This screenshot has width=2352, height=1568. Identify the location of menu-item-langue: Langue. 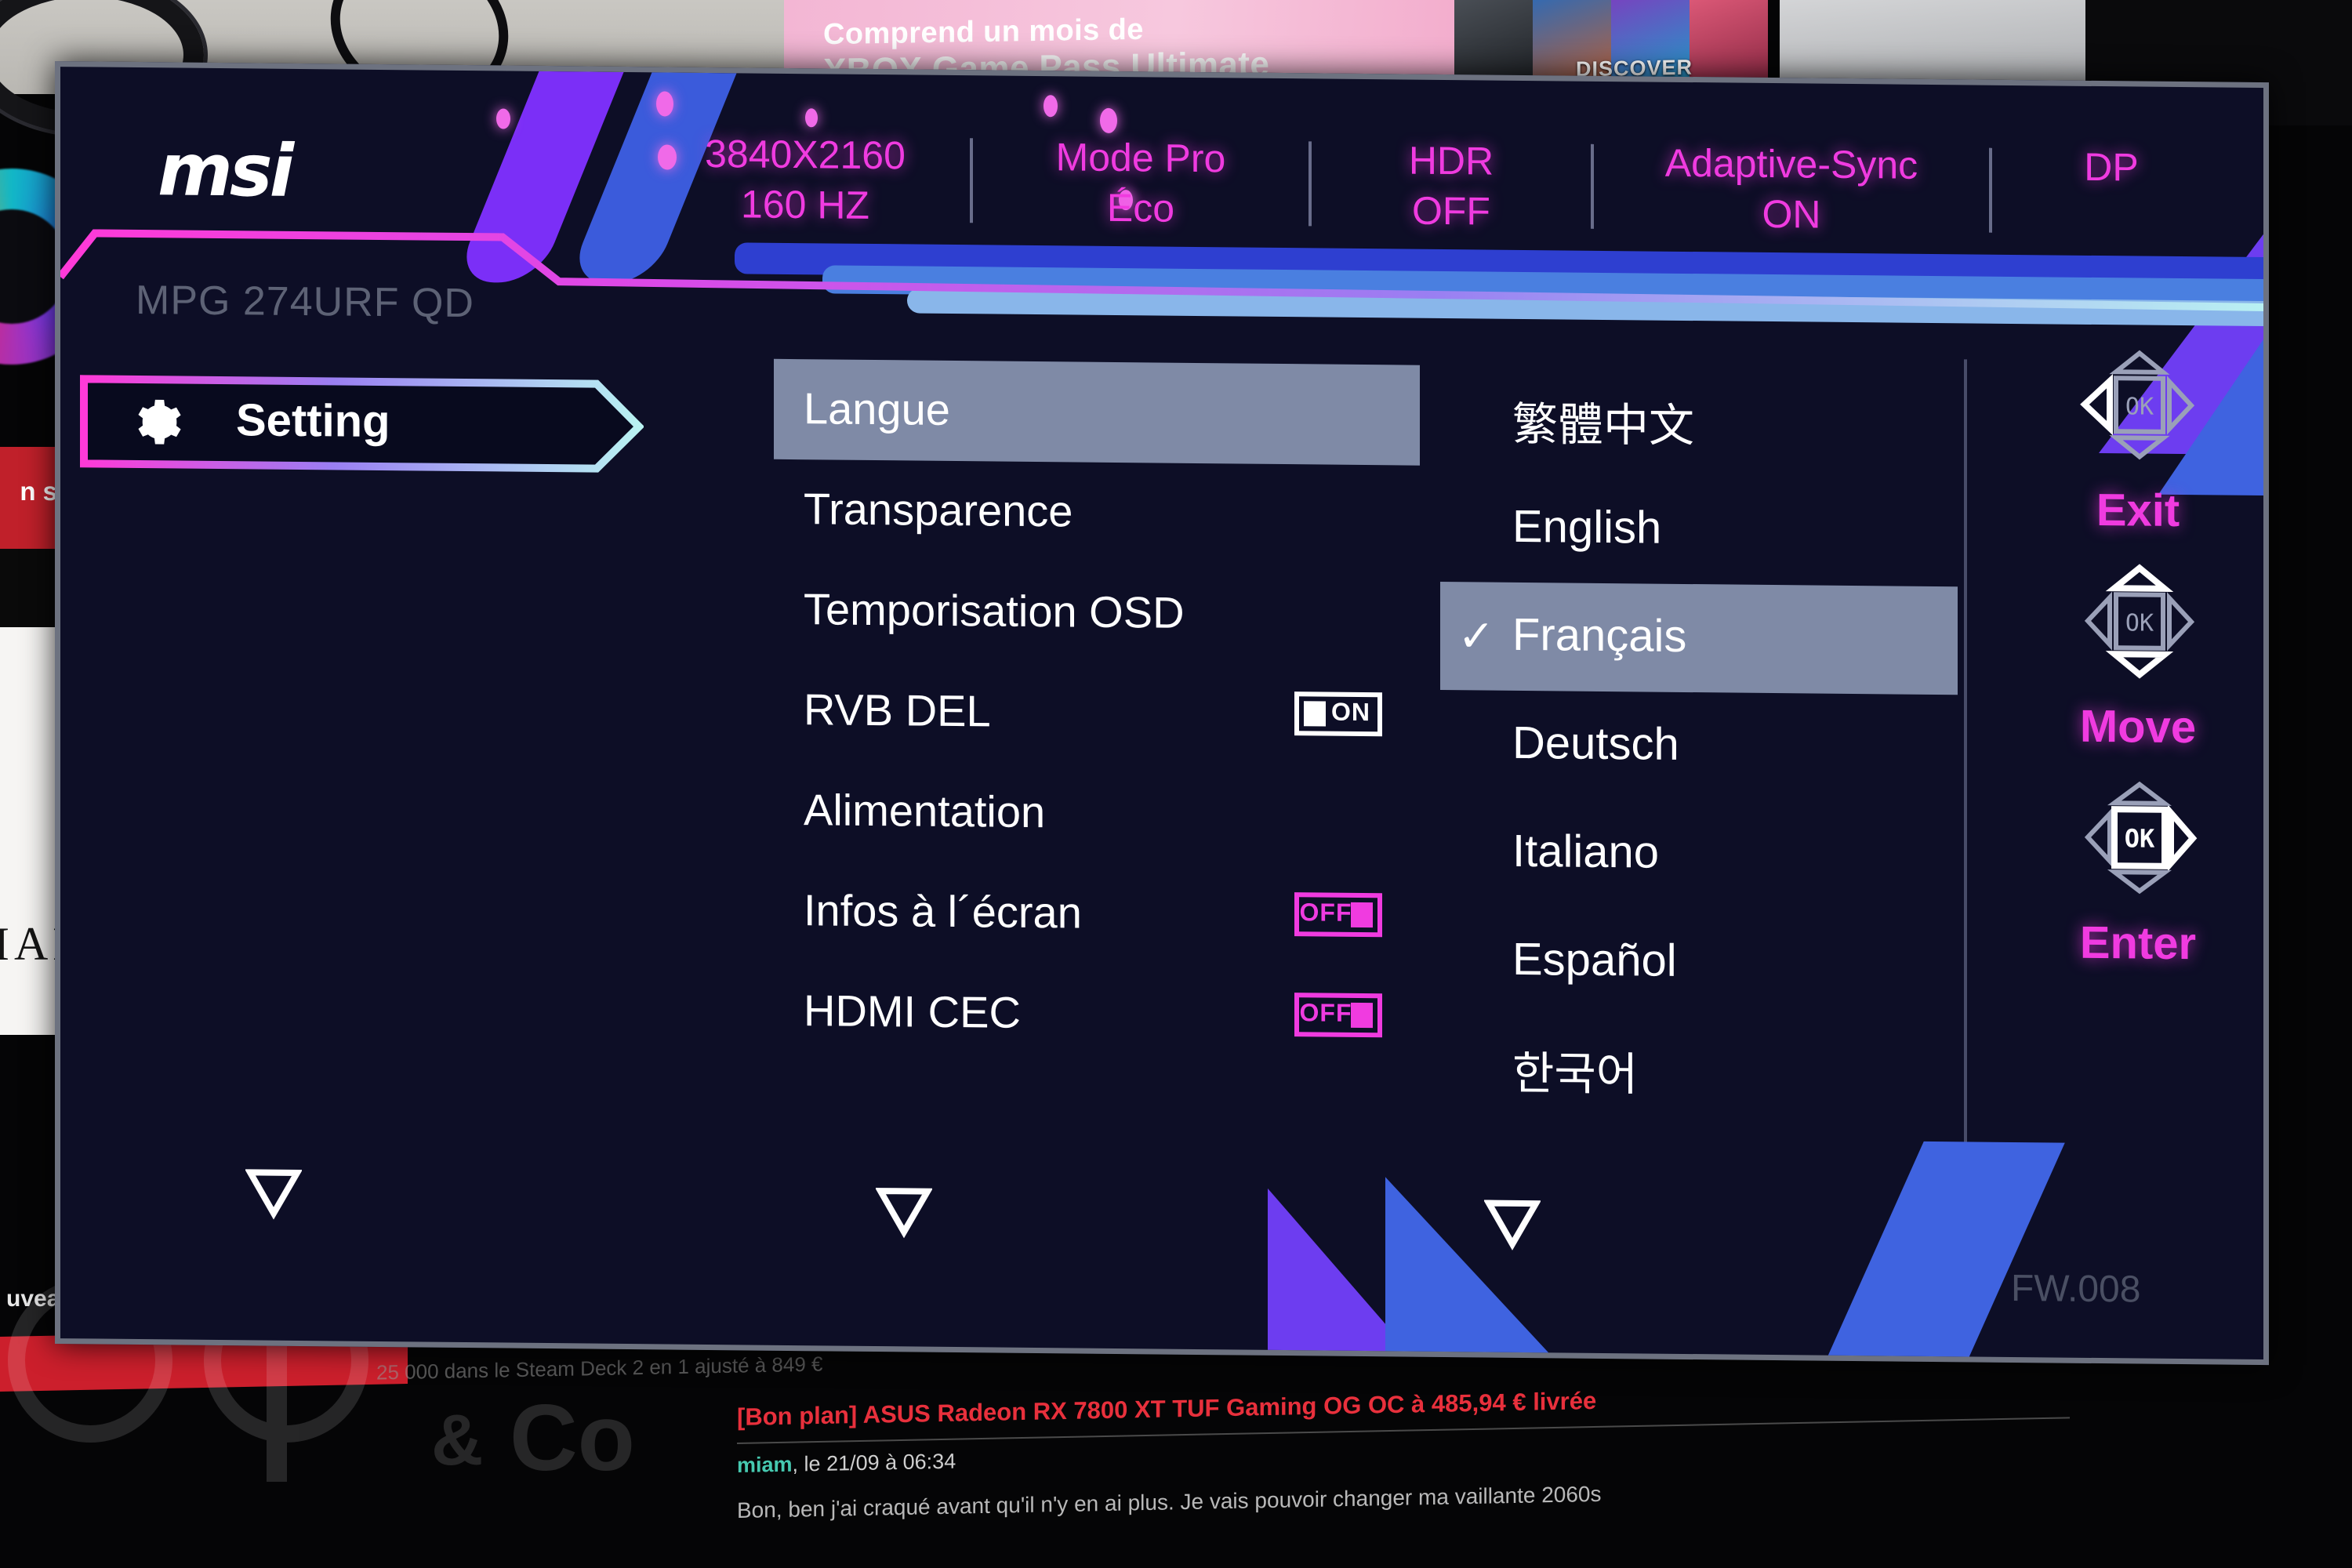
(1097, 412).